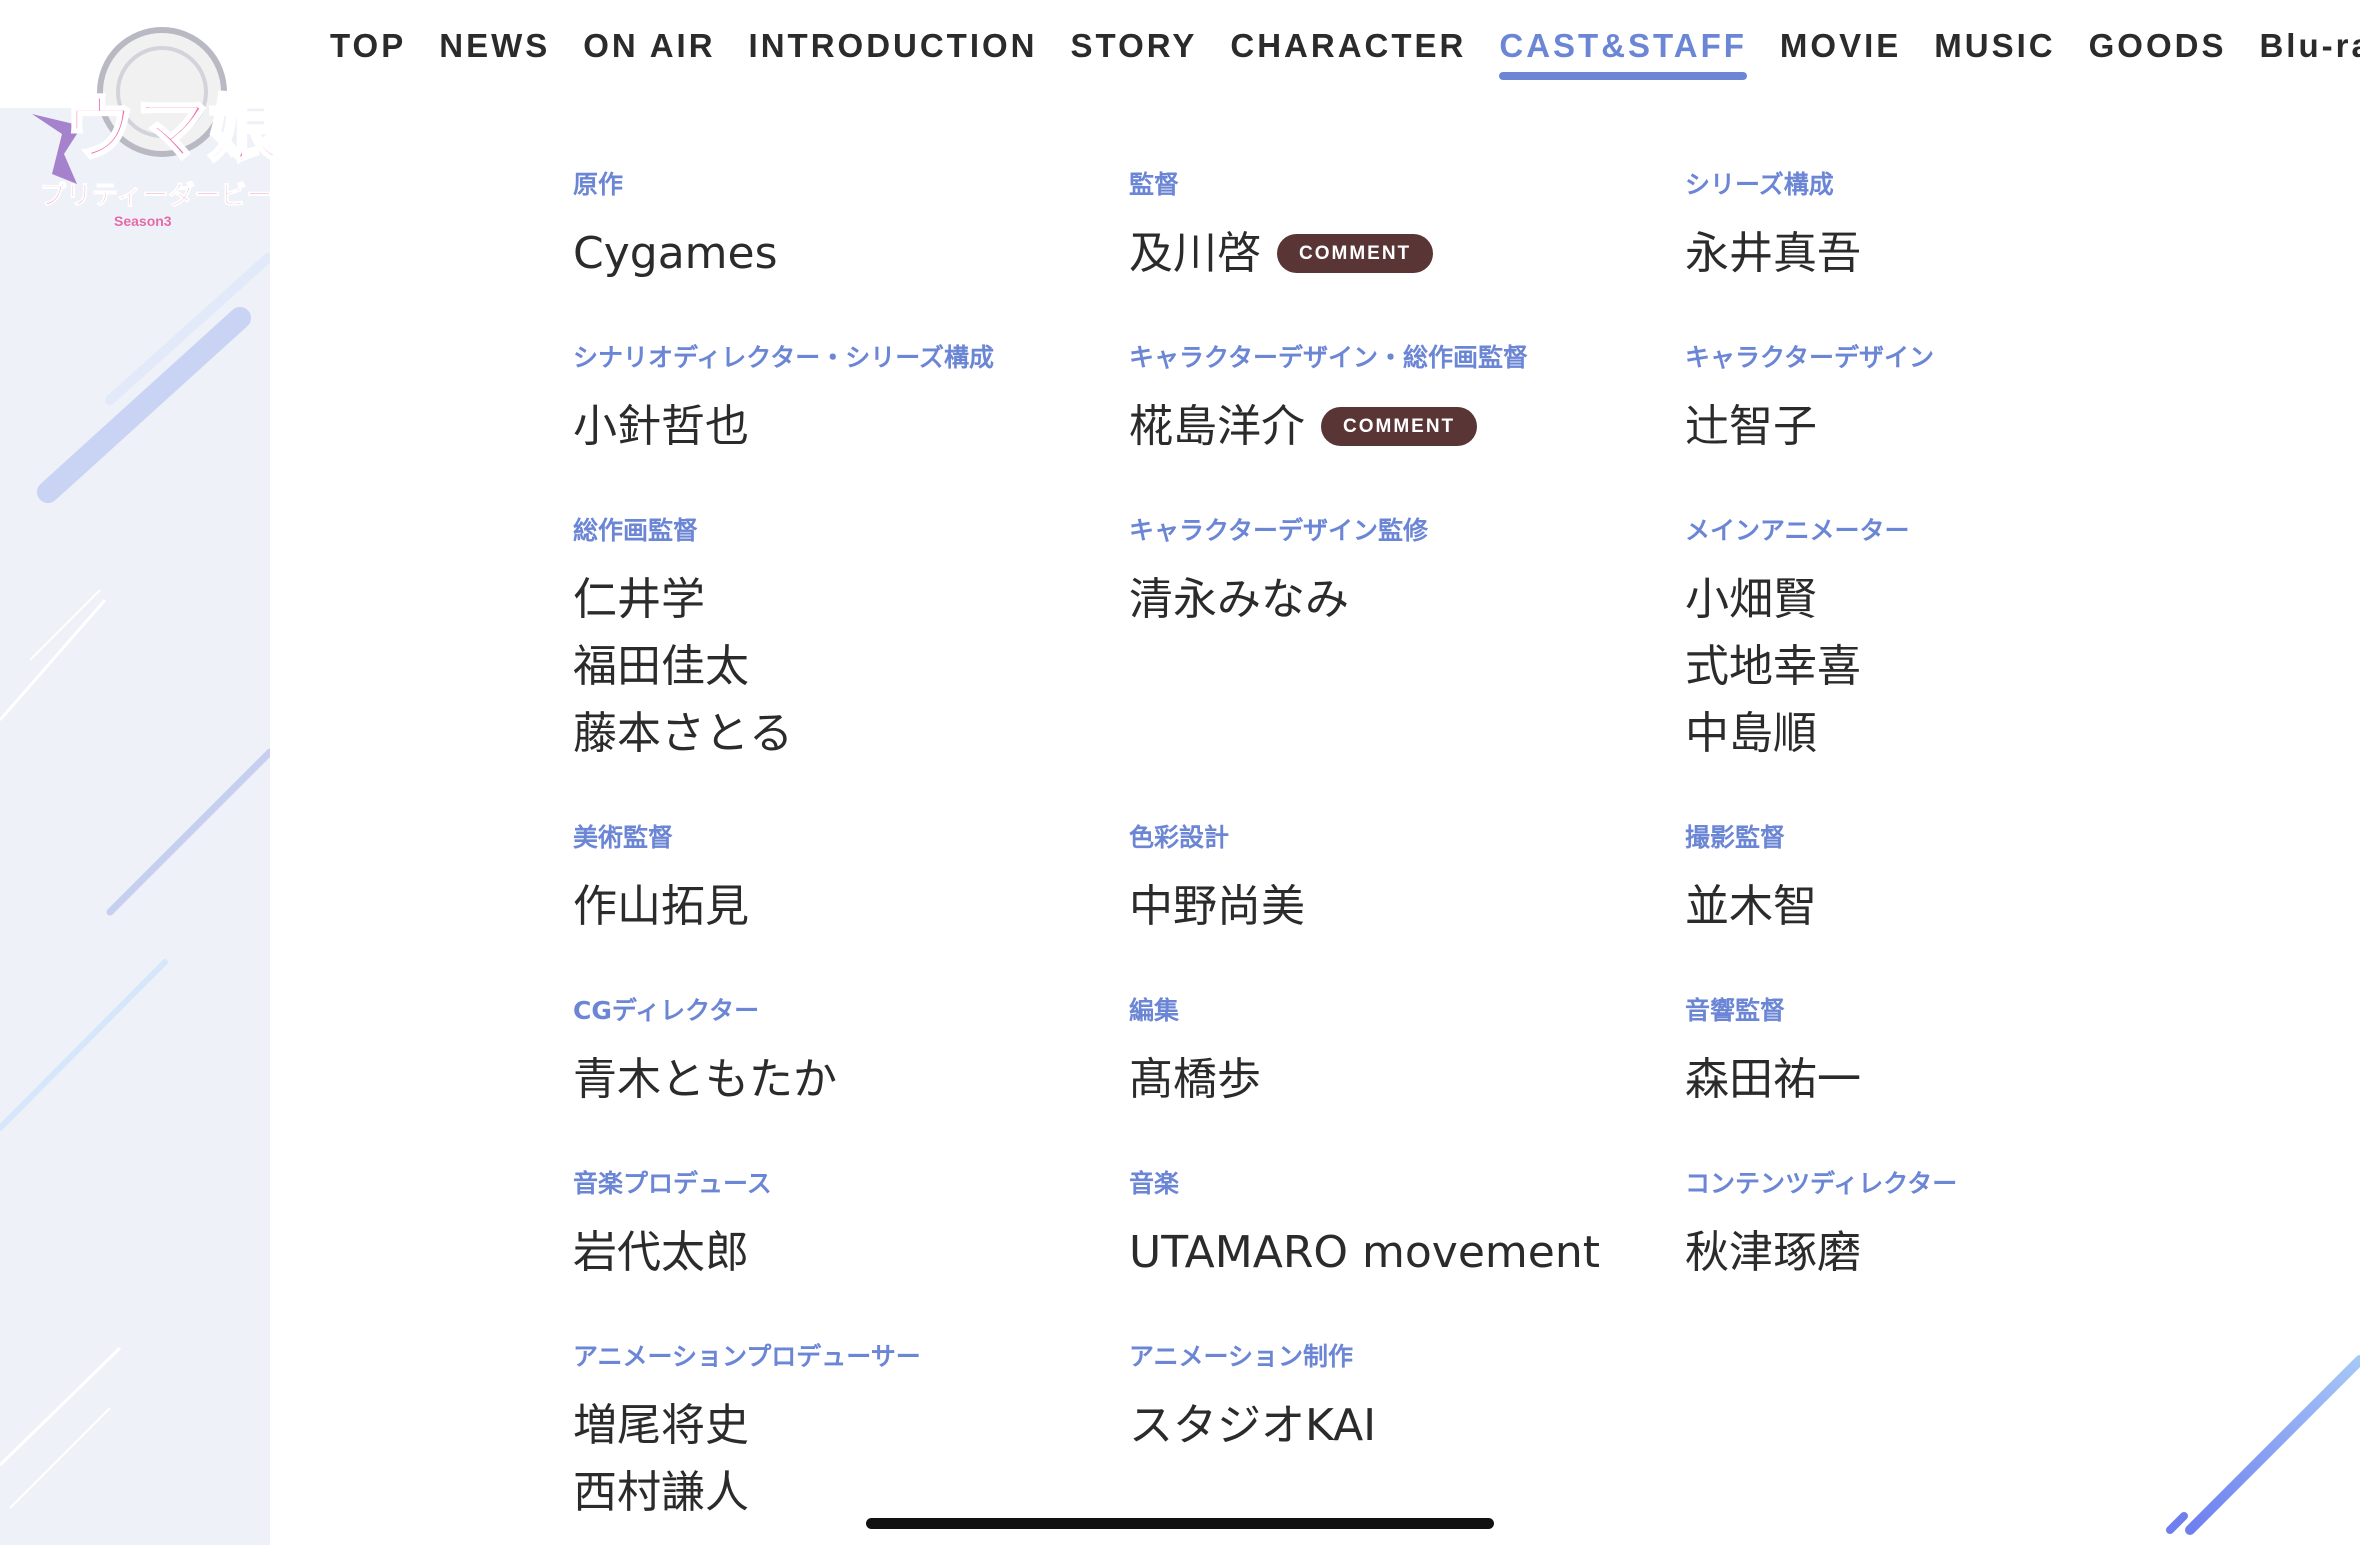  Describe the element at coordinates (661, 906) in the screenshot. I see `staff-name: 作山拓見` at that location.